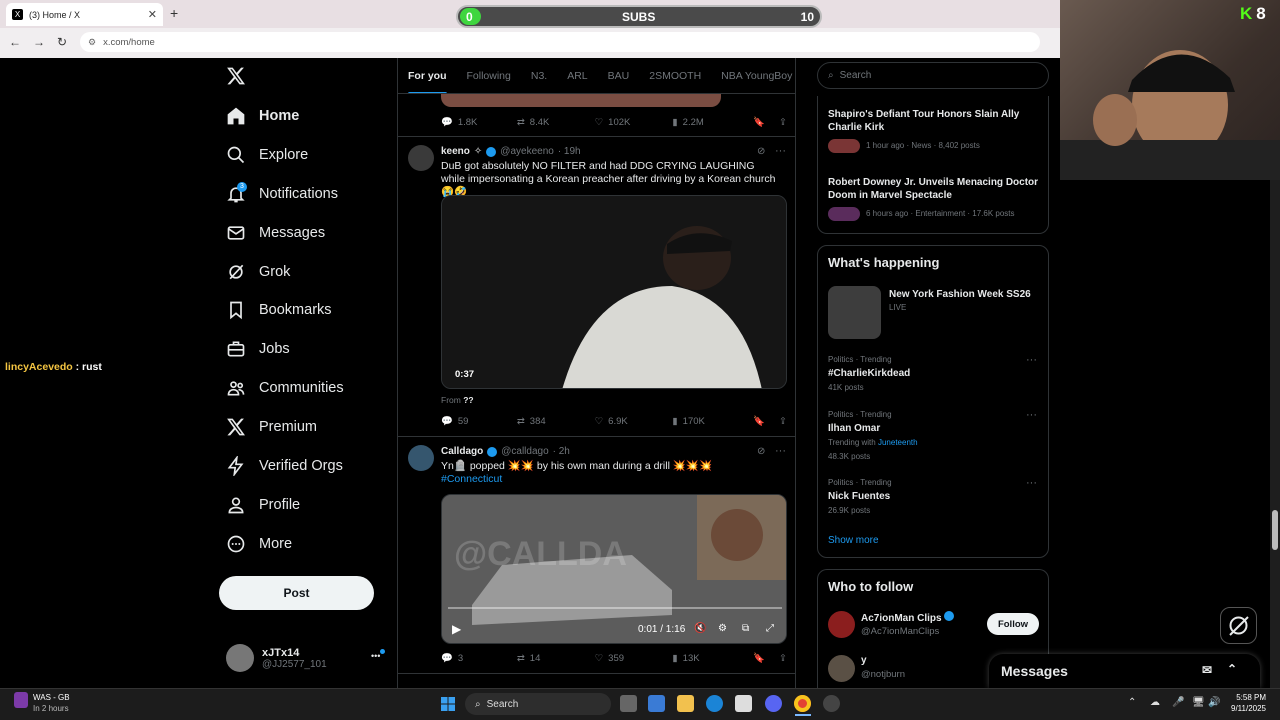 The height and width of the screenshot is (720, 1280). Describe the element at coordinates (864, 660) in the screenshot. I see `follow-name: y` at that location.